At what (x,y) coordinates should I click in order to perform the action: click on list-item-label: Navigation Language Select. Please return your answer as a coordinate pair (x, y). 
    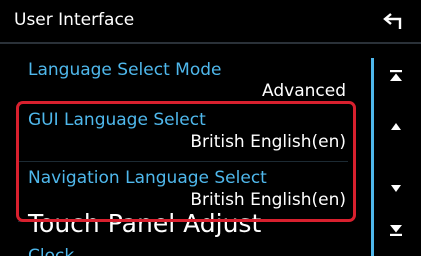
    Looking at the image, I should click on (147, 178).